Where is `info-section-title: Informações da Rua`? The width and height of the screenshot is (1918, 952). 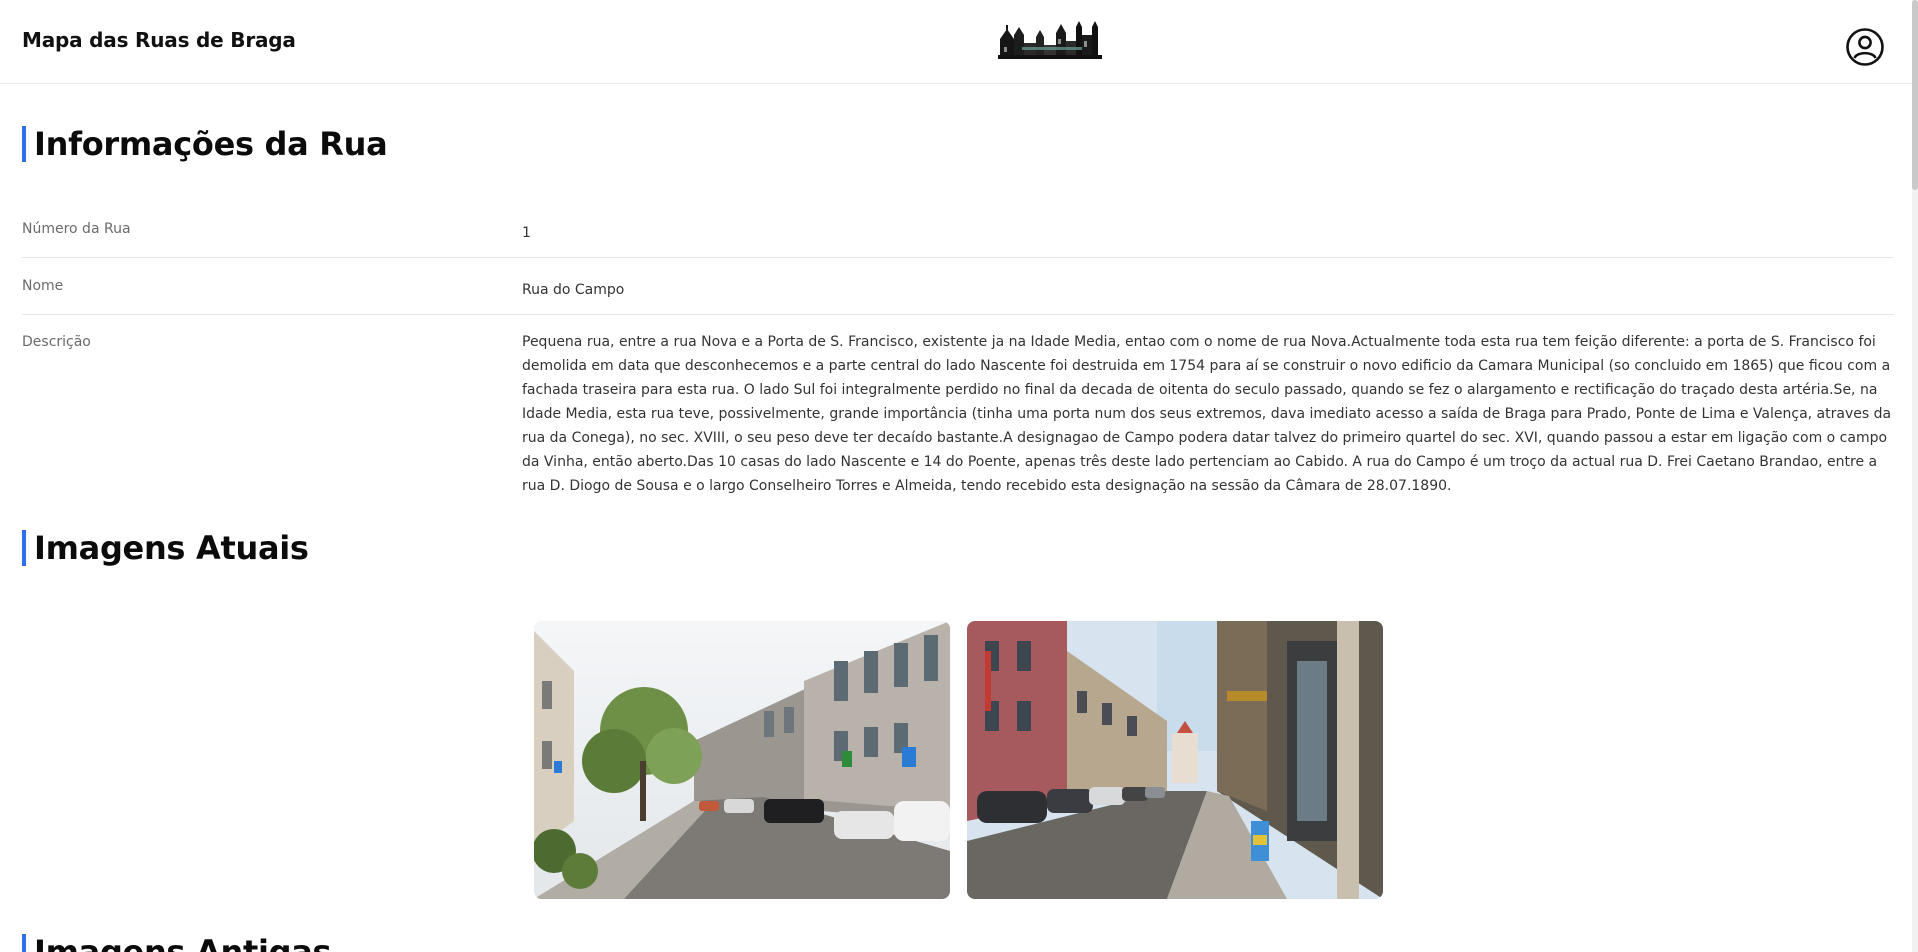
info-section-title: Informações da Rua is located at coordinates (205, 144).